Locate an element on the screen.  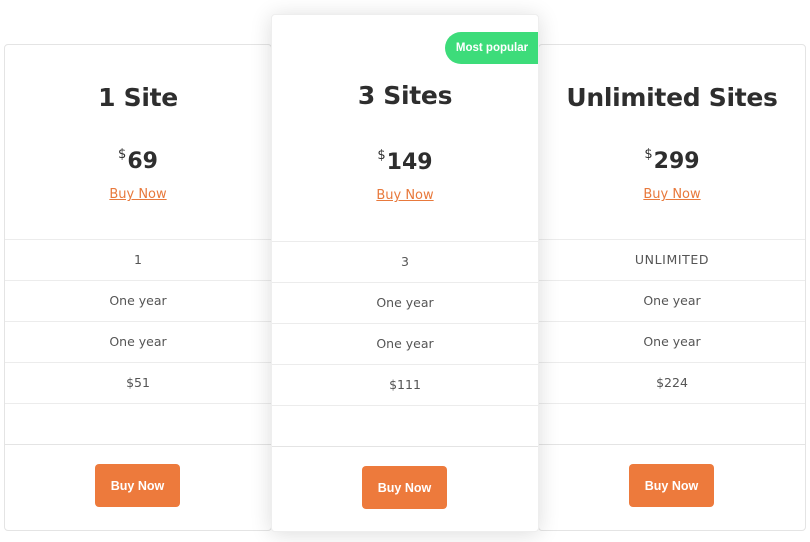
price-amount: 149 is located at coordinates (409, 162).